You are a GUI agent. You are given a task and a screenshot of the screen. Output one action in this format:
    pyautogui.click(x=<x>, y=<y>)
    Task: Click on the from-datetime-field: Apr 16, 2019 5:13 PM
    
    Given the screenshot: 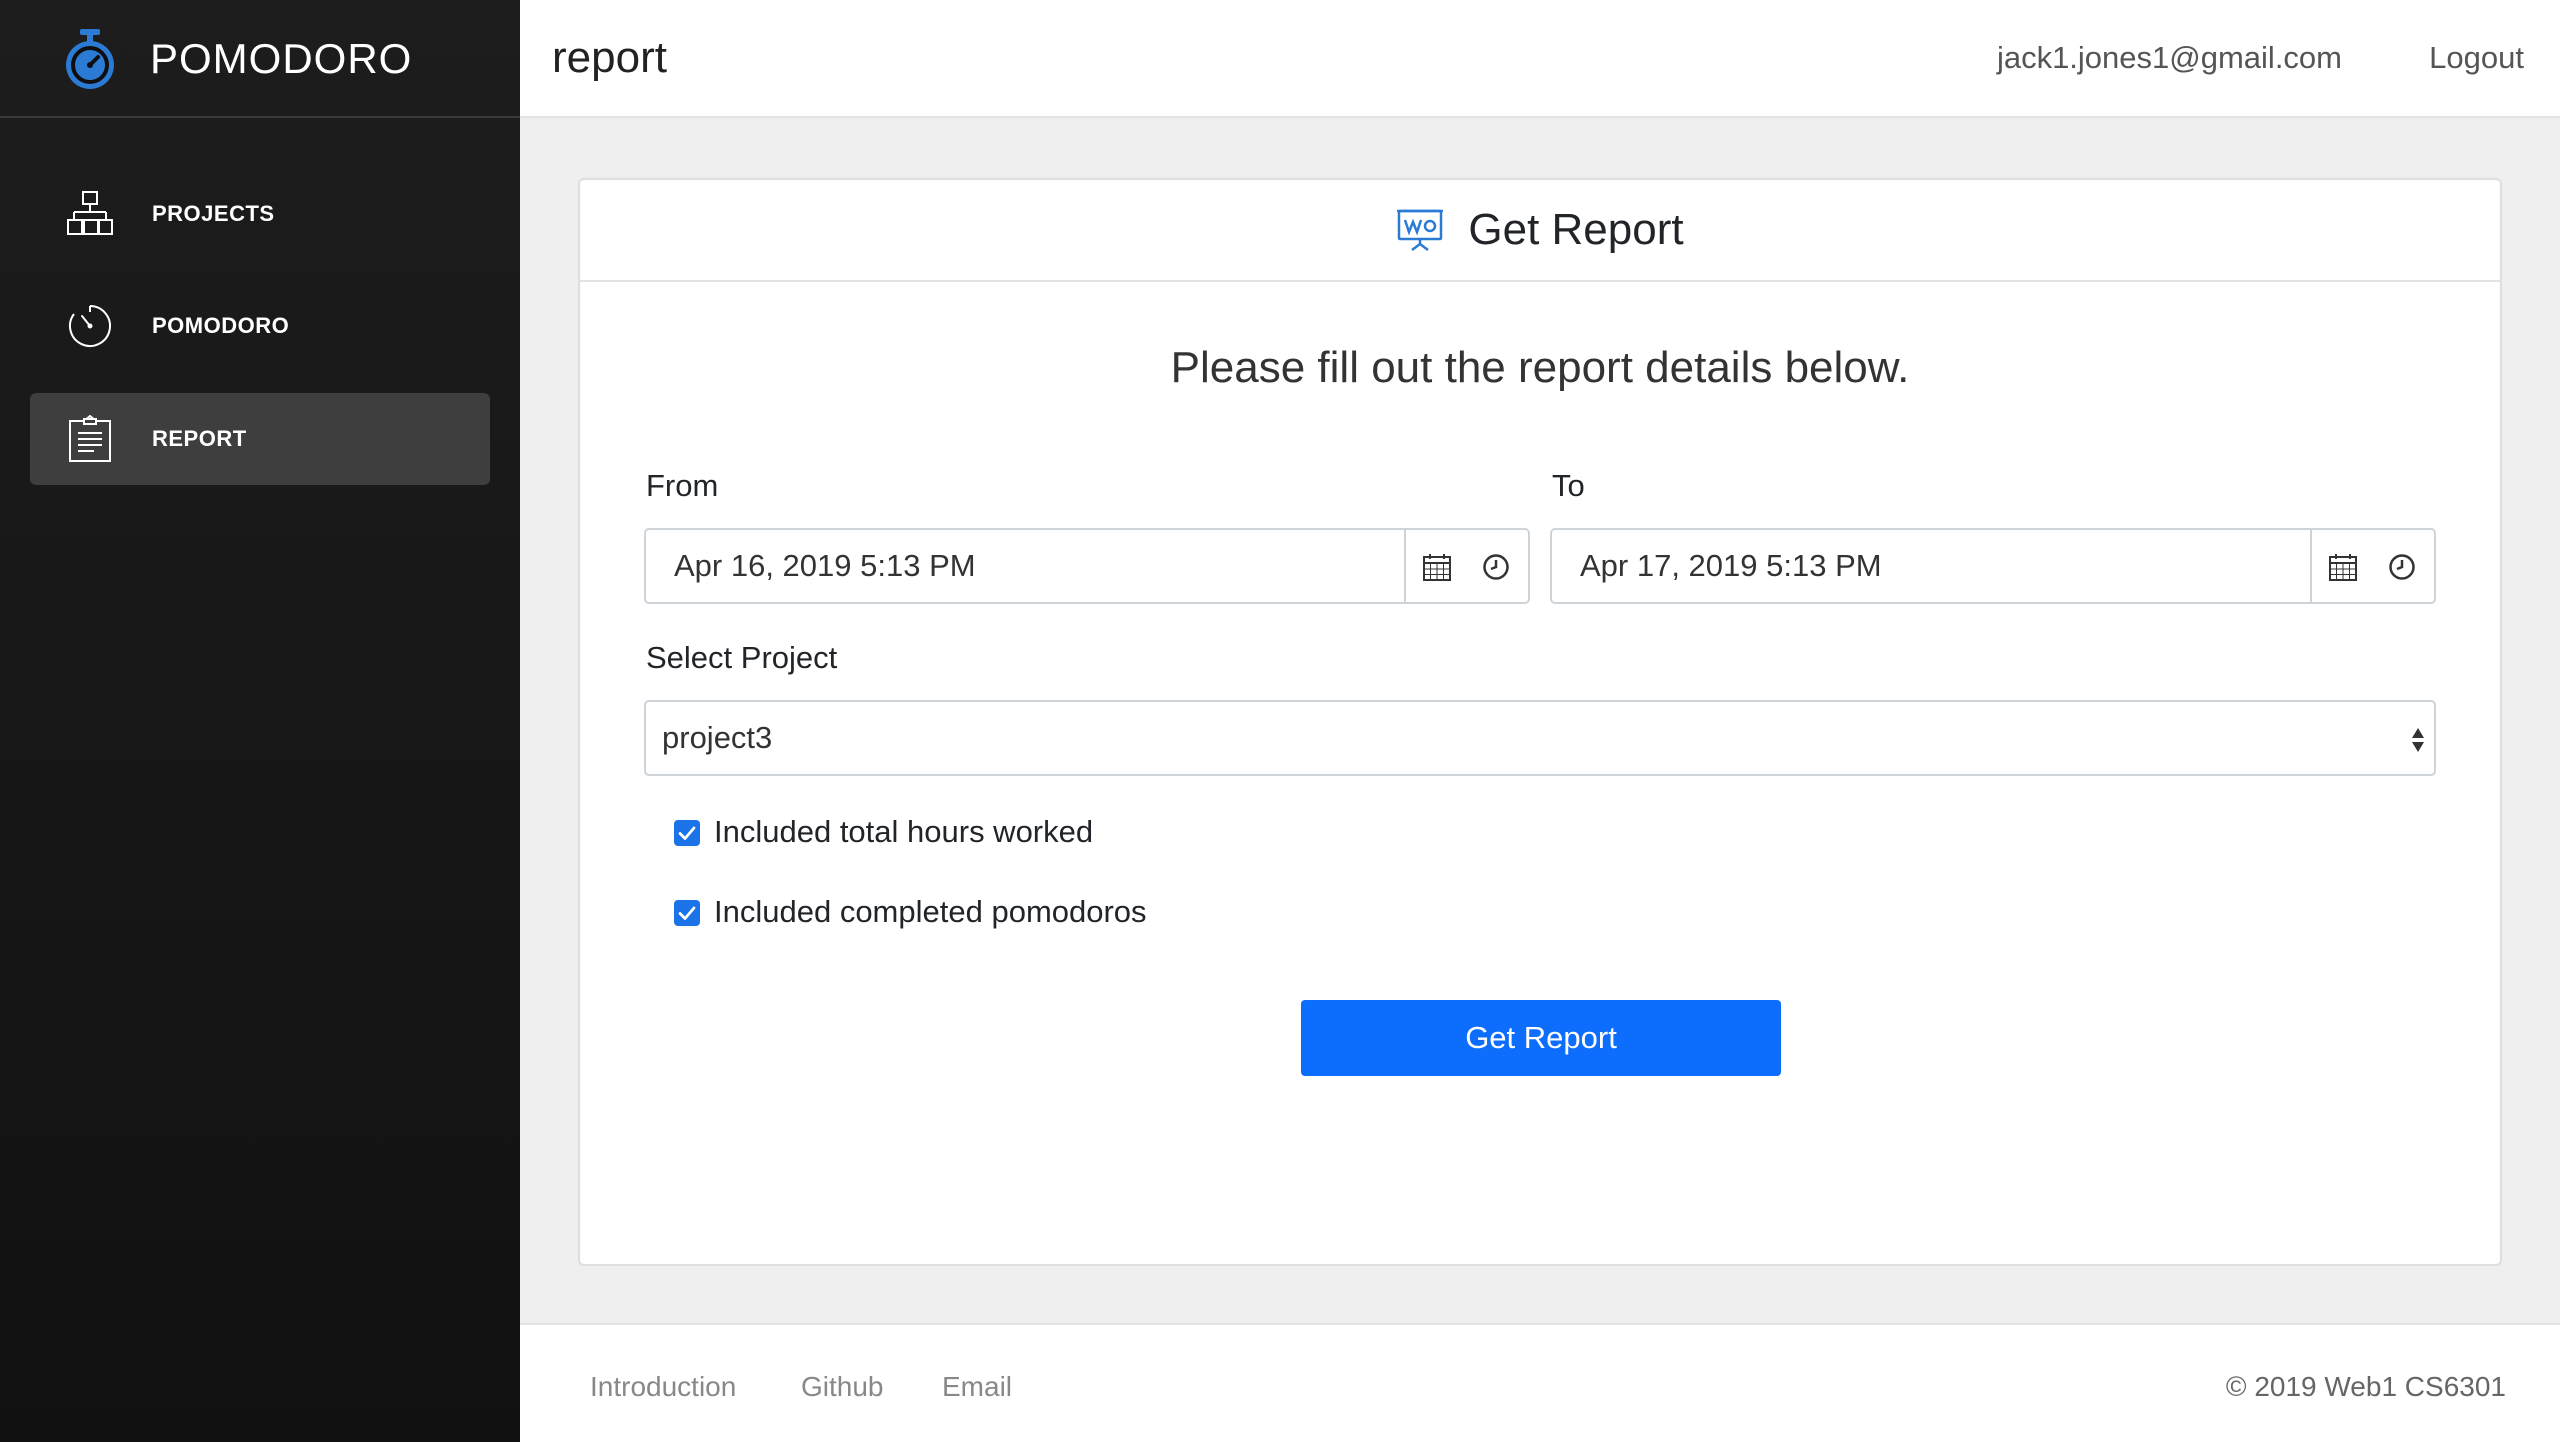 What is the action you would take?
    pyautogui.click(x=1087, y=566)
    